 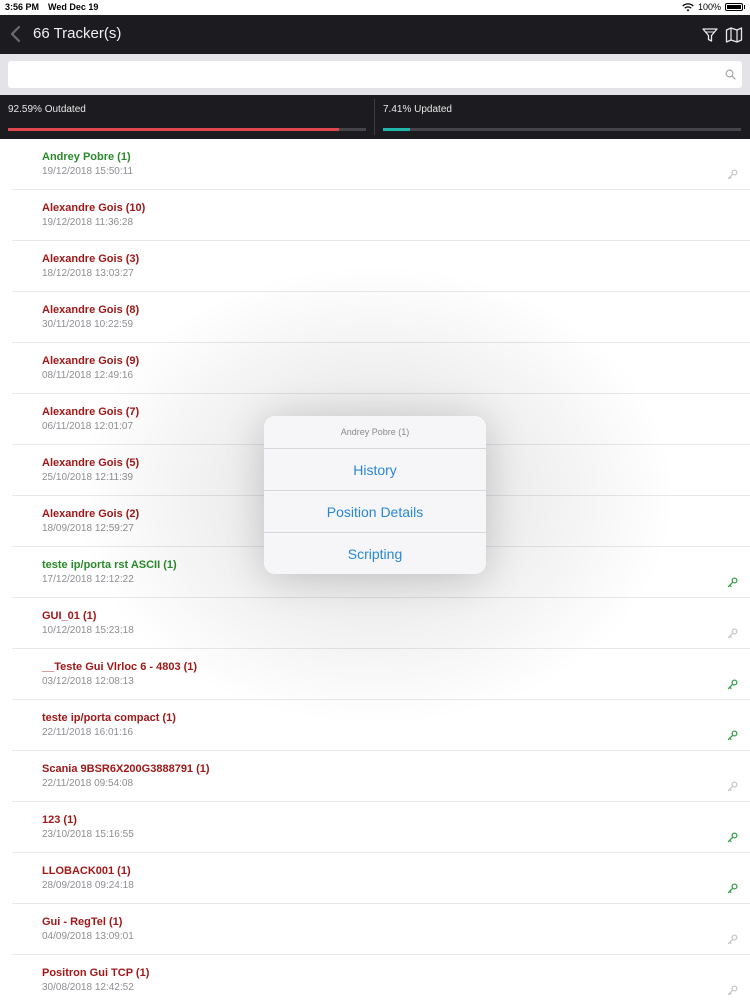 I want to click on status-time: 3:56 PM, so click(x=22, y=7).